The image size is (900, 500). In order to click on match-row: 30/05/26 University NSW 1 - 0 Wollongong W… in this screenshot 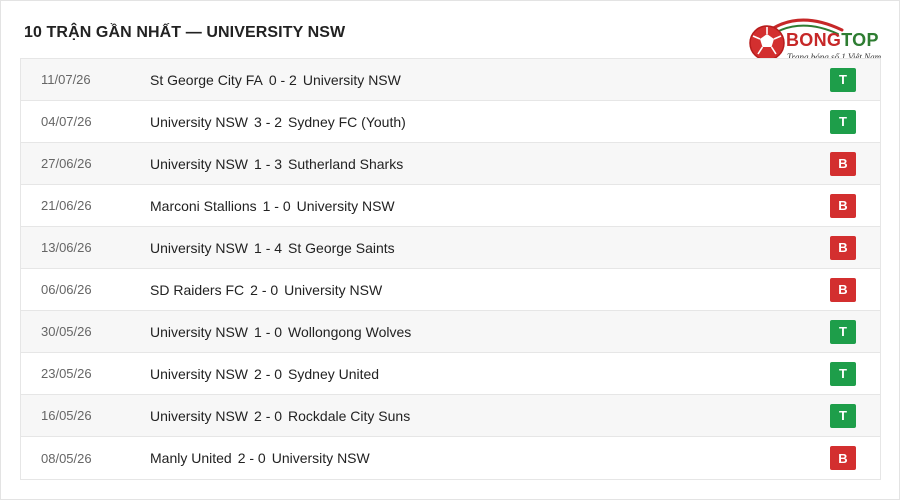, I will do `click(450, 332)`.